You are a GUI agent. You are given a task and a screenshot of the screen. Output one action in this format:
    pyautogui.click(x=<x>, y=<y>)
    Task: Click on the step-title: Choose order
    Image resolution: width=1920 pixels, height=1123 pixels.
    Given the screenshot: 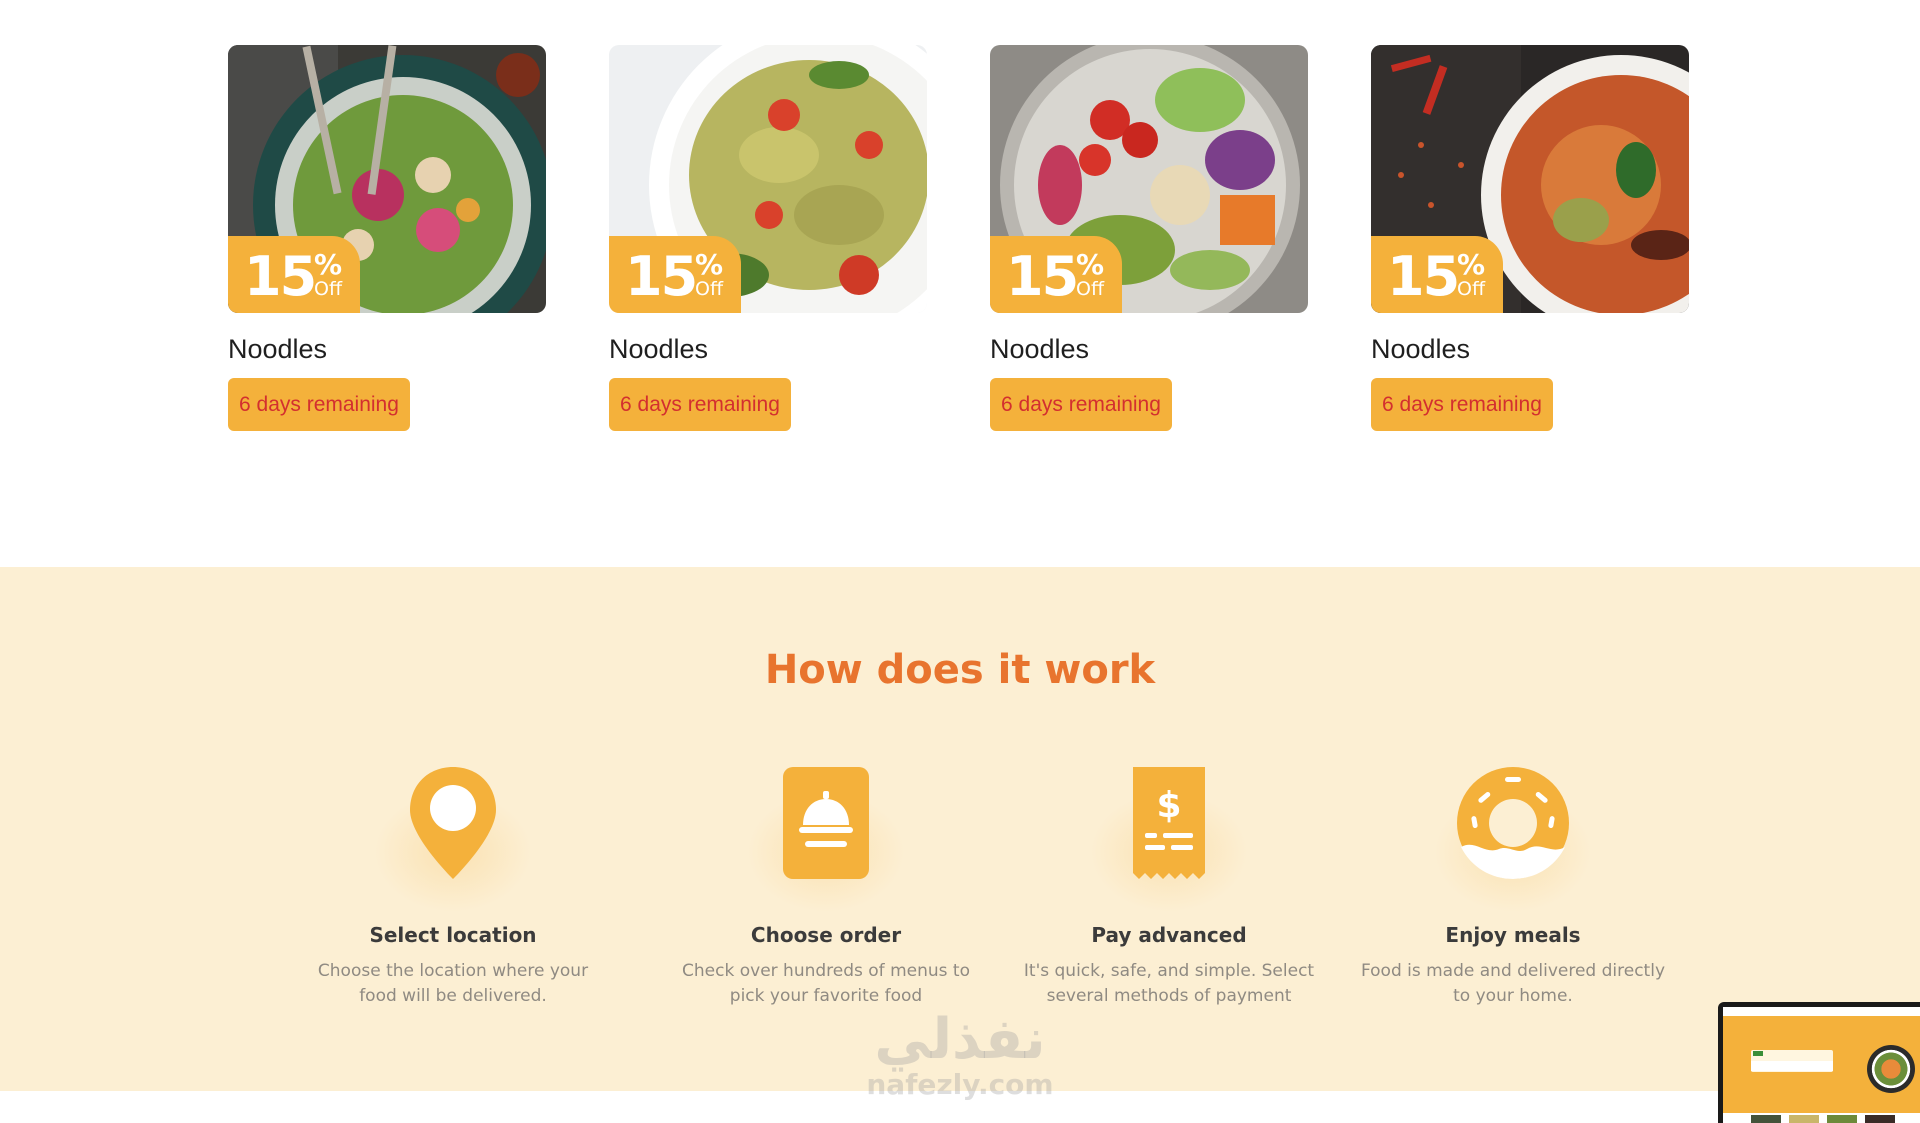 What is the action you would take?
    pyautogui.click(x=826, y=935)
    